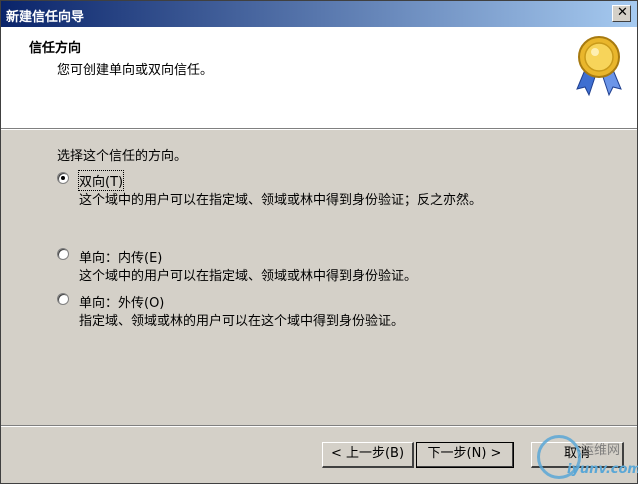  Describe the element at coordinates (319, 129) in the screenshot. I see `header-divider` at that location.